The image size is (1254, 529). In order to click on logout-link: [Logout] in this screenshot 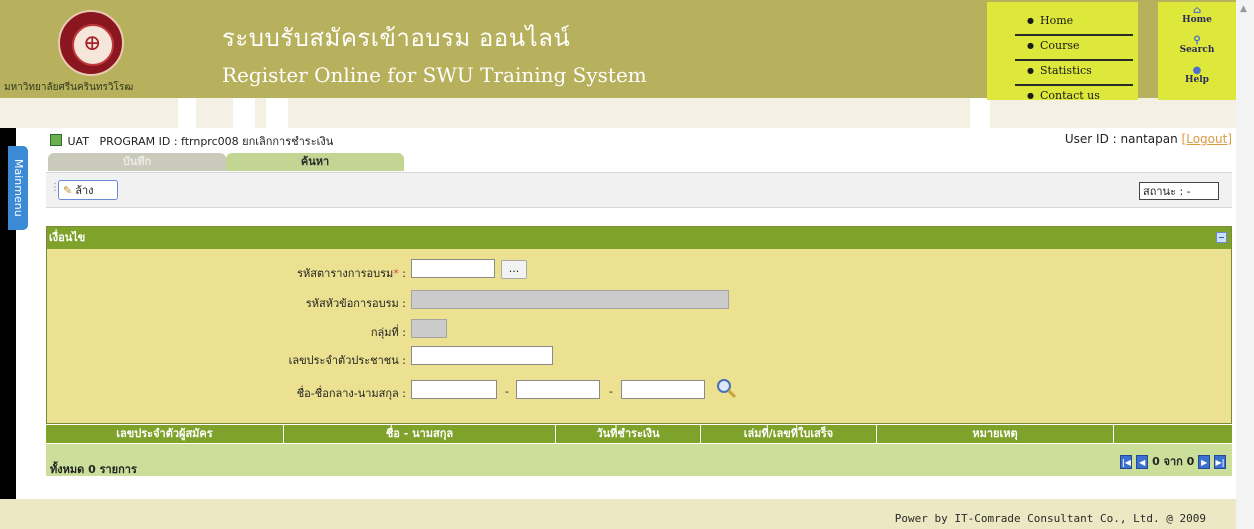, I will do `click(1207, 139)`.